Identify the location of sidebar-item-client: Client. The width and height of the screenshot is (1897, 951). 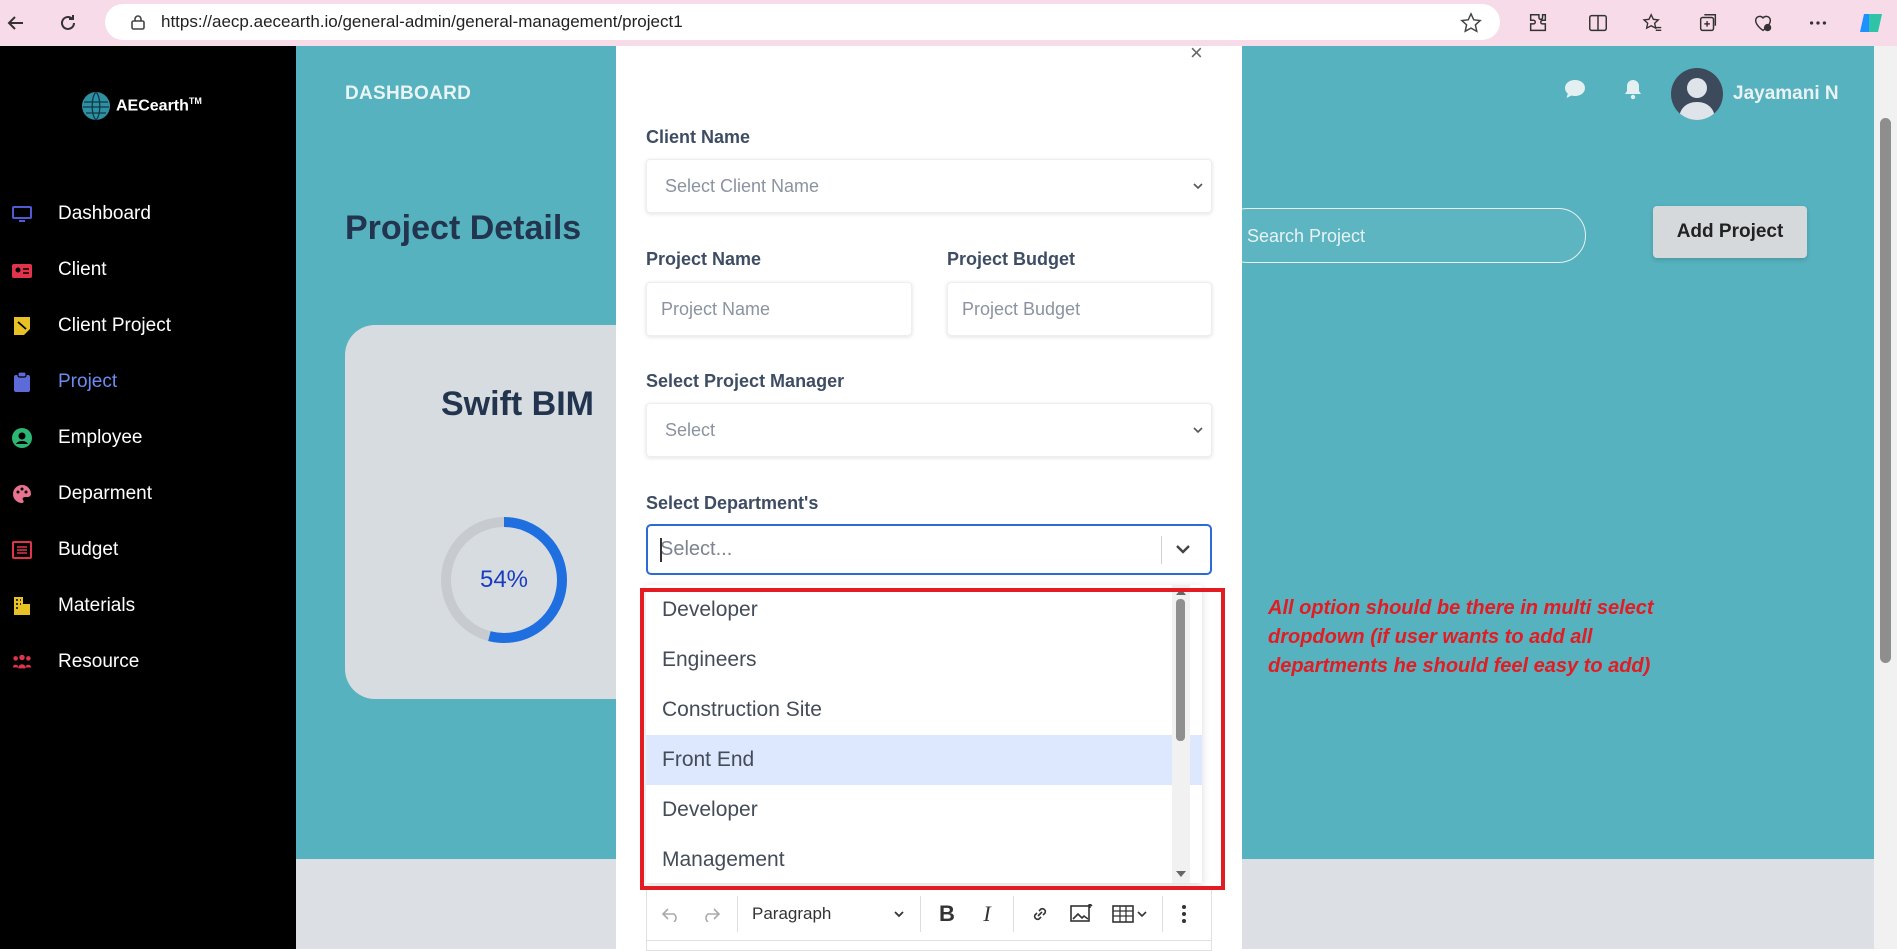
(148, 270).